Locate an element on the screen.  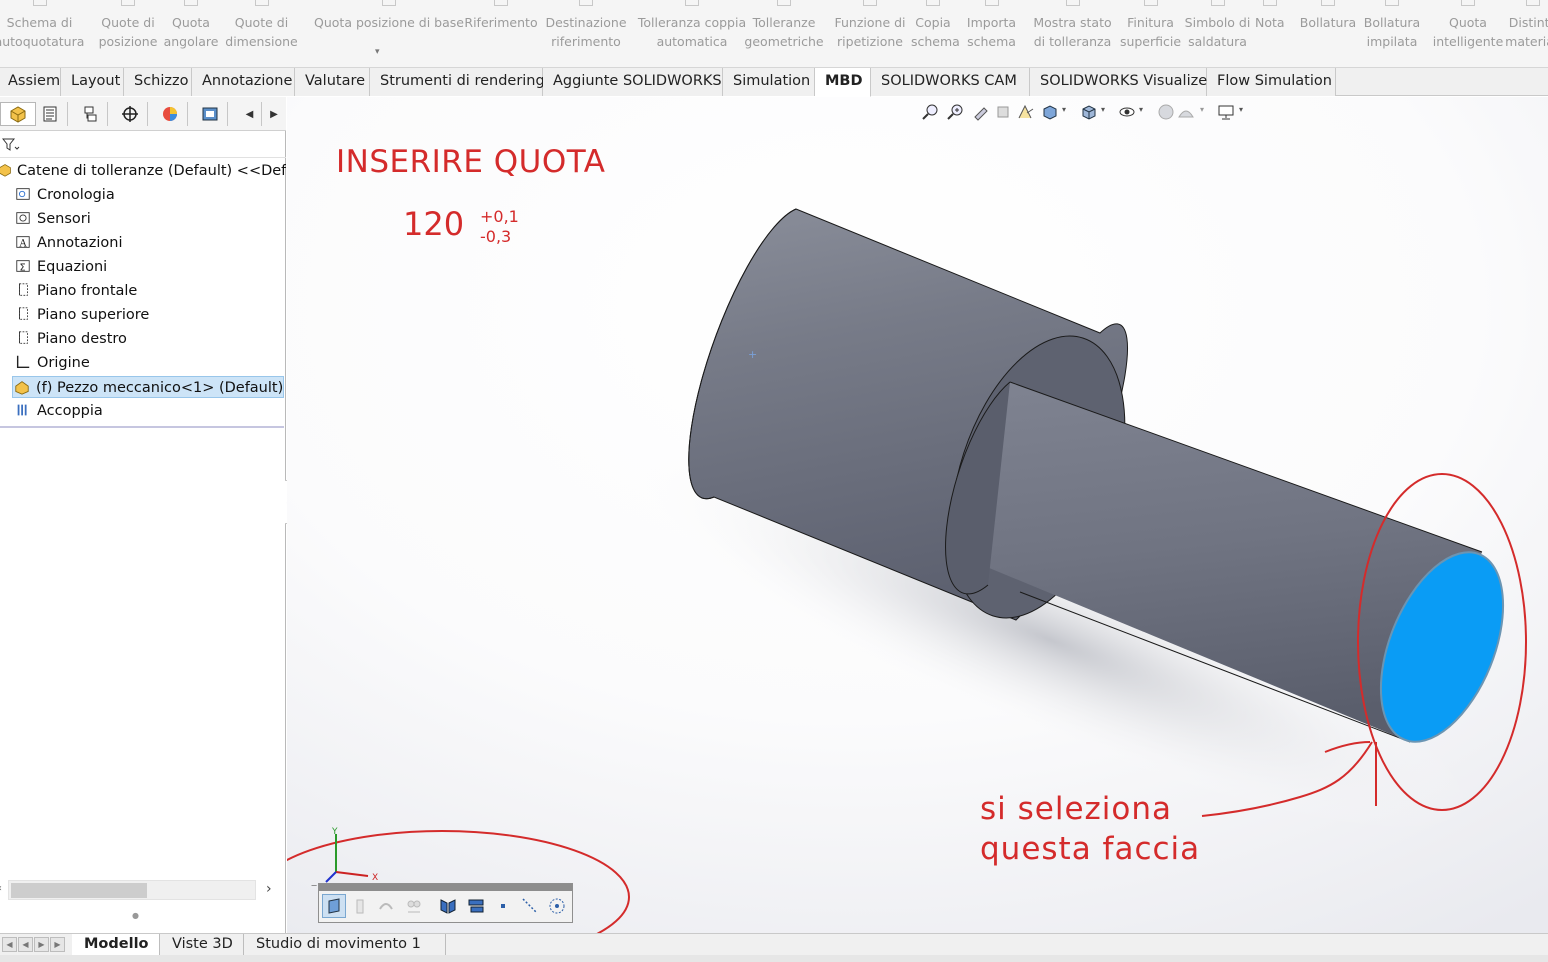
sensor-icon is located at coordinates (23, 218).